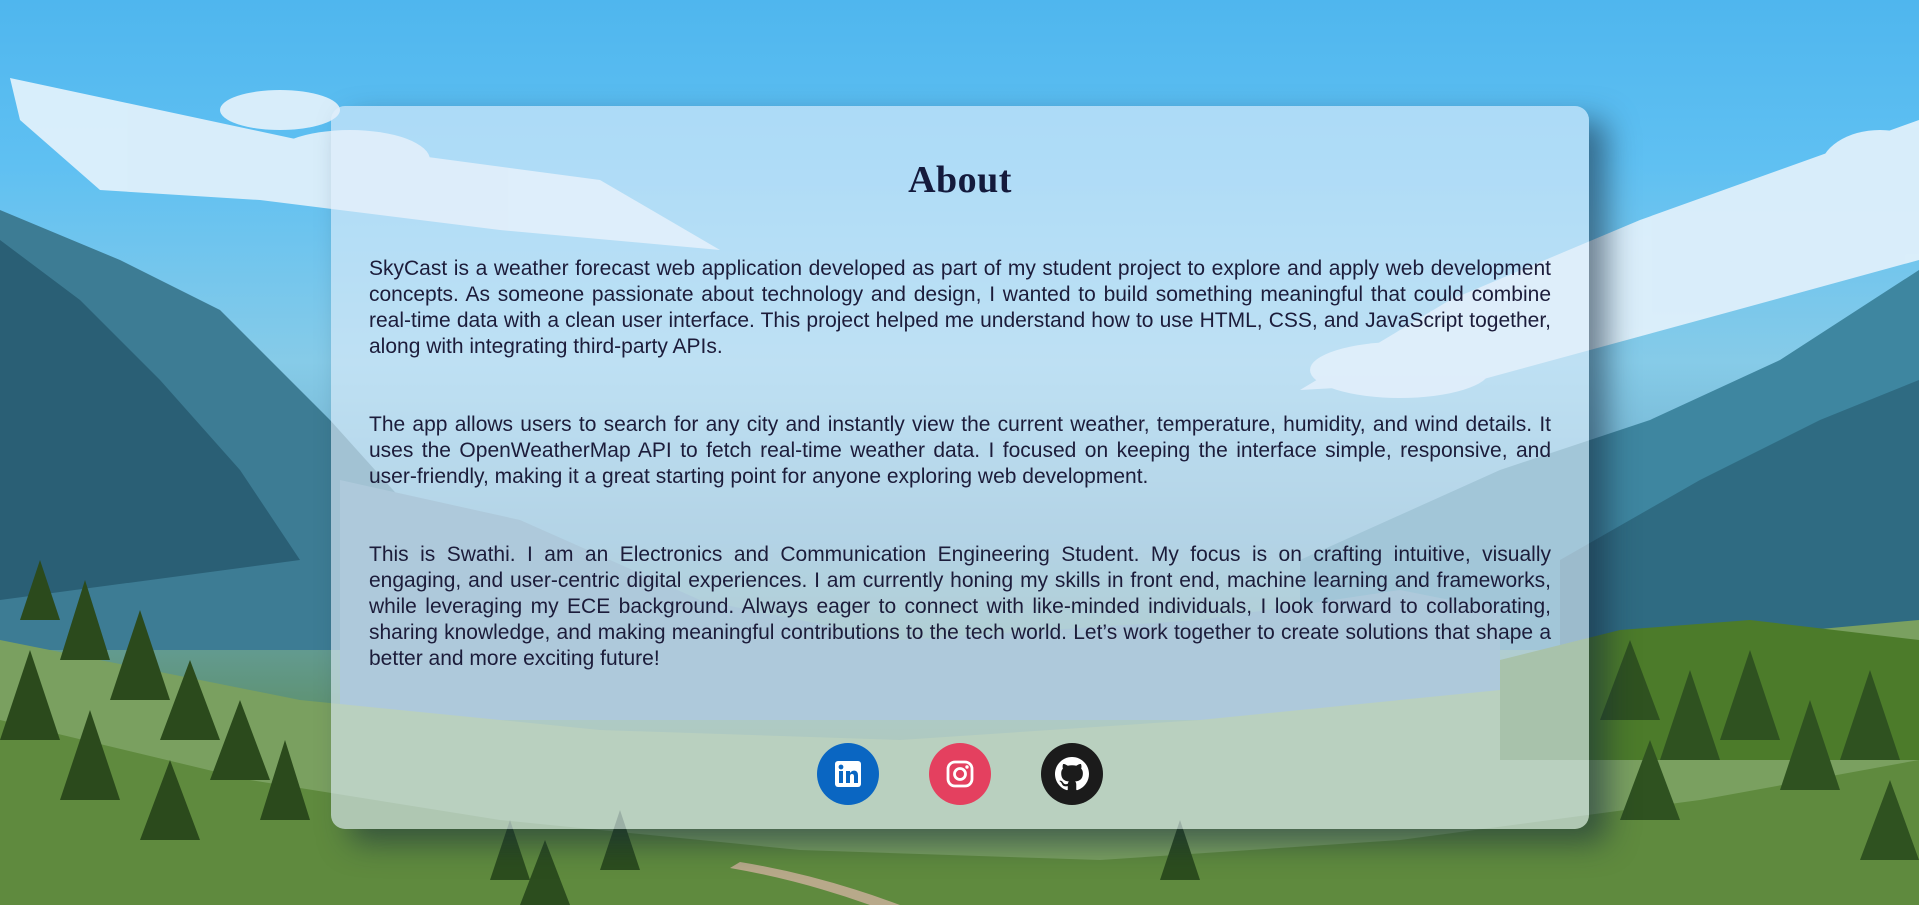 This screenshot has height=905, width=1919. I want to click on page-title: About, so click(960, 180).